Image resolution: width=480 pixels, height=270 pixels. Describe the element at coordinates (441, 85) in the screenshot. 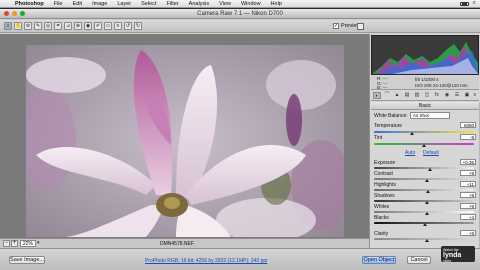

I see `lens-info: ISO 200 24-120@120 mm` at that location.